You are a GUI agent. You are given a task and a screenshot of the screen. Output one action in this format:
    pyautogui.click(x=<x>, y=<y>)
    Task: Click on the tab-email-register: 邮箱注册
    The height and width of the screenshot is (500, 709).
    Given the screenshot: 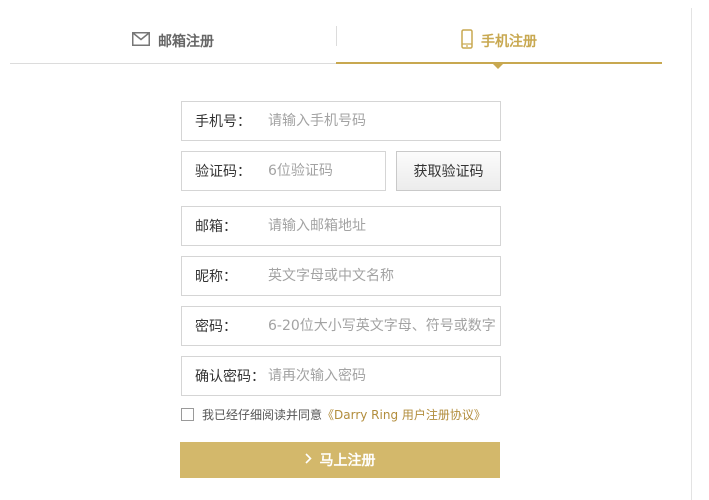 What is the action you would take?
    pyautogui.click(x=173, y=41)
    